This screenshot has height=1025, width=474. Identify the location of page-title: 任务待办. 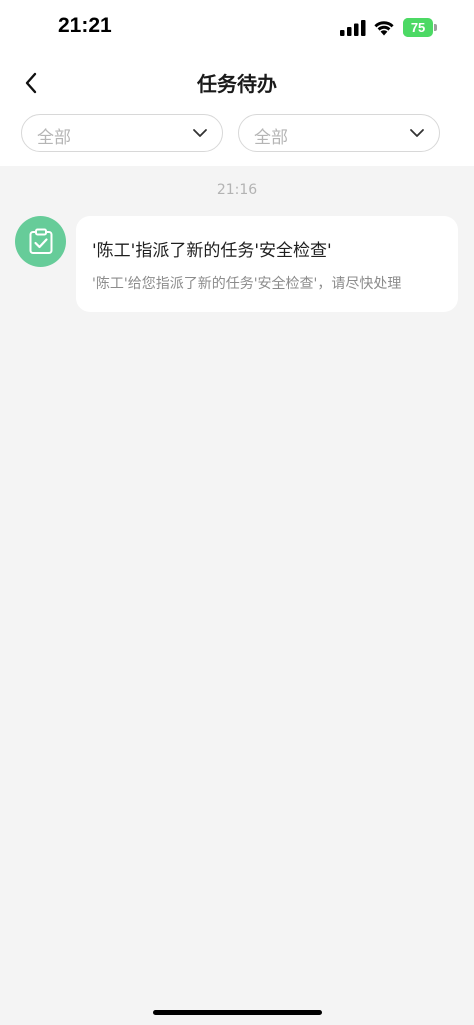
(237, 84).